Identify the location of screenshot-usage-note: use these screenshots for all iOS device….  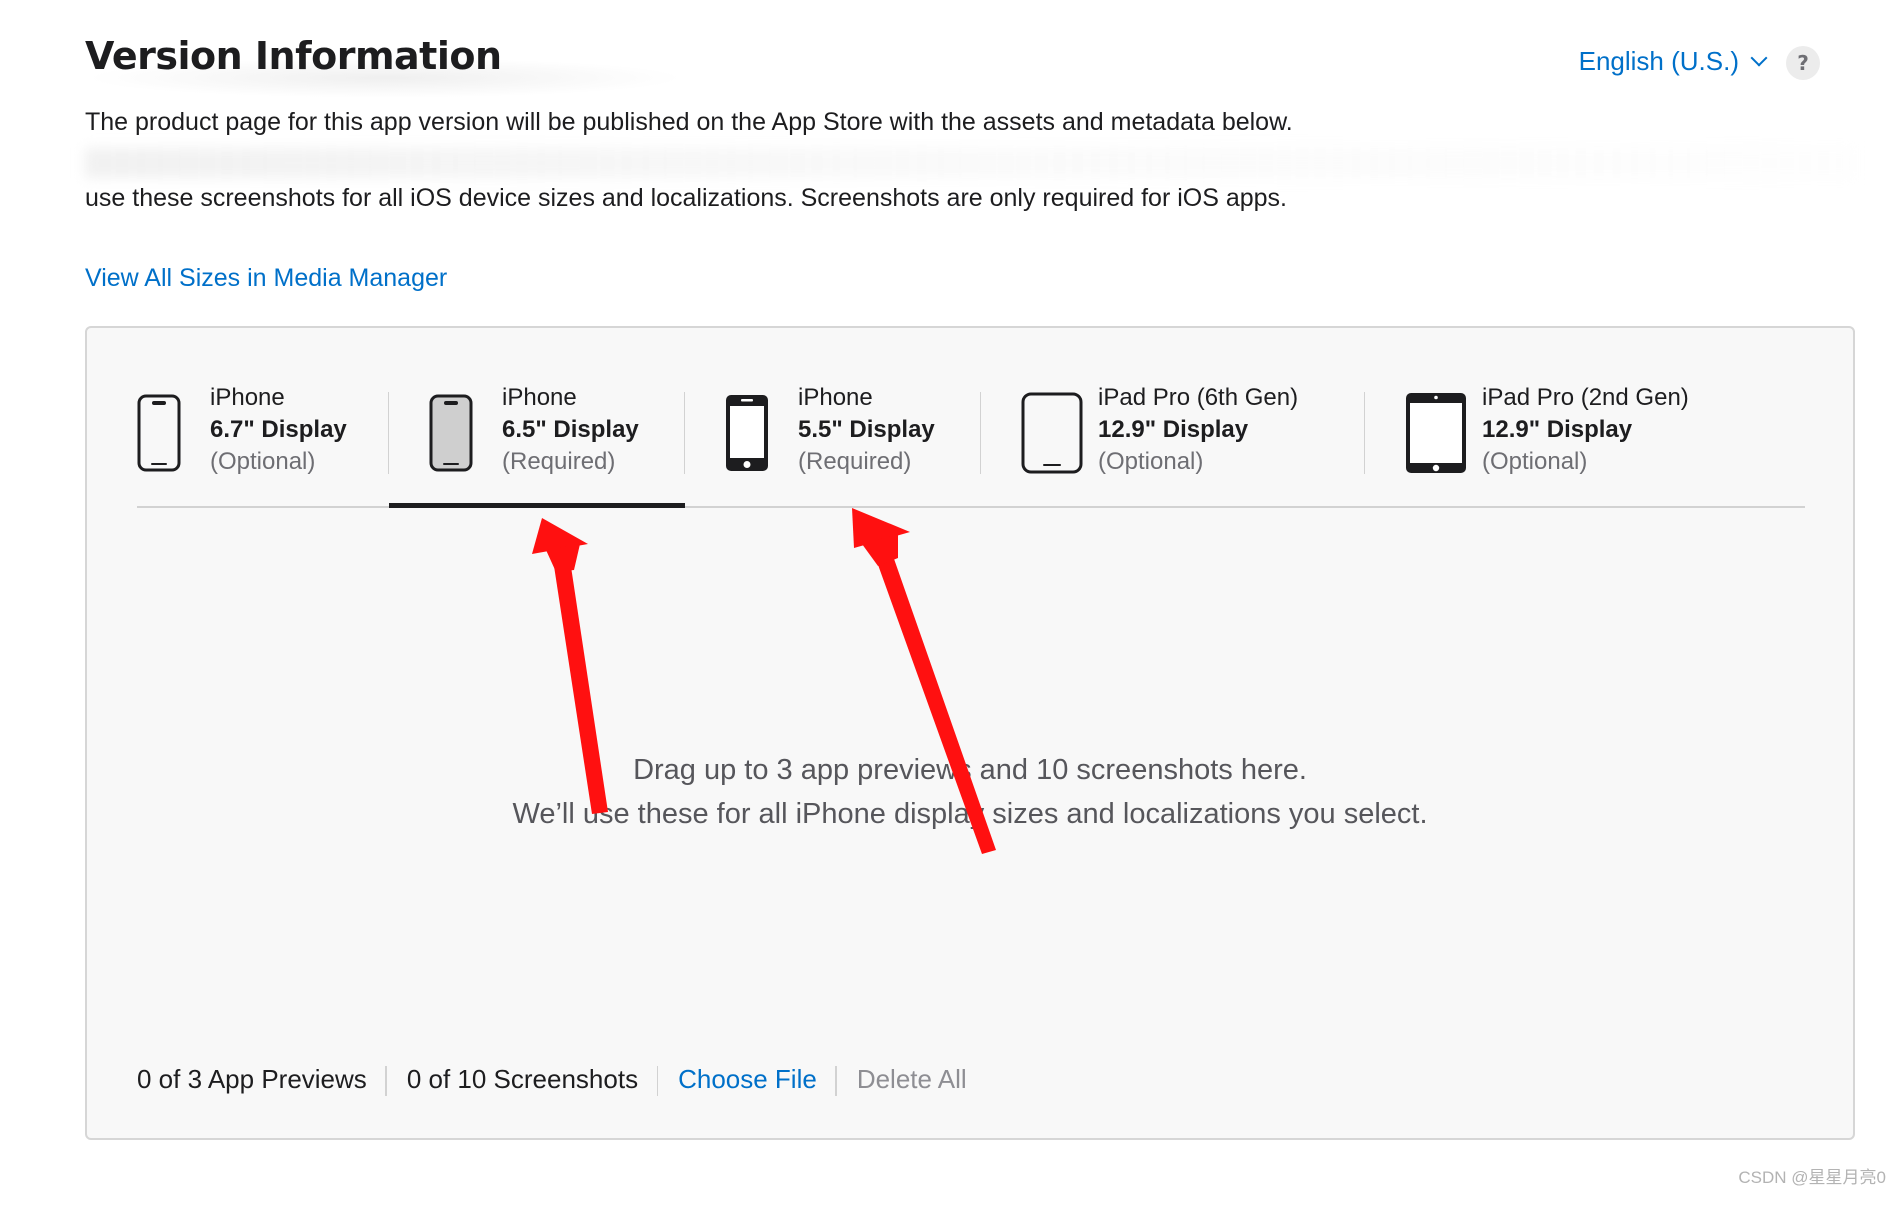
(686, 198).